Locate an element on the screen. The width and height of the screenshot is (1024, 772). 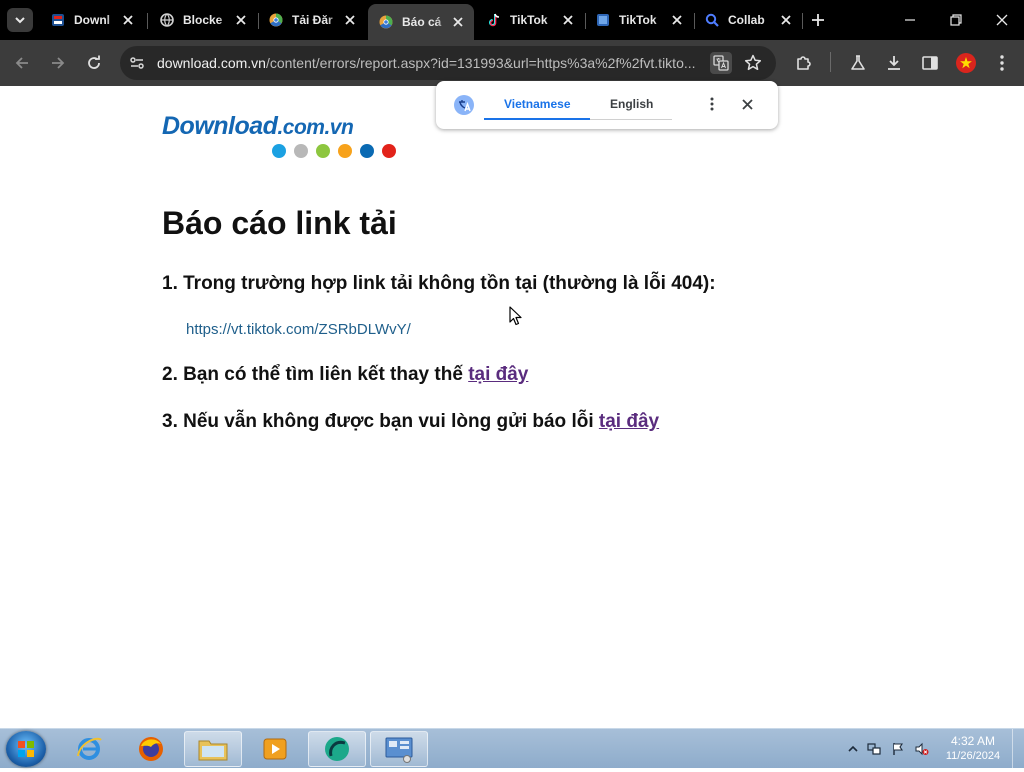
chrome-like-icon is located at coordinates (386, 22).